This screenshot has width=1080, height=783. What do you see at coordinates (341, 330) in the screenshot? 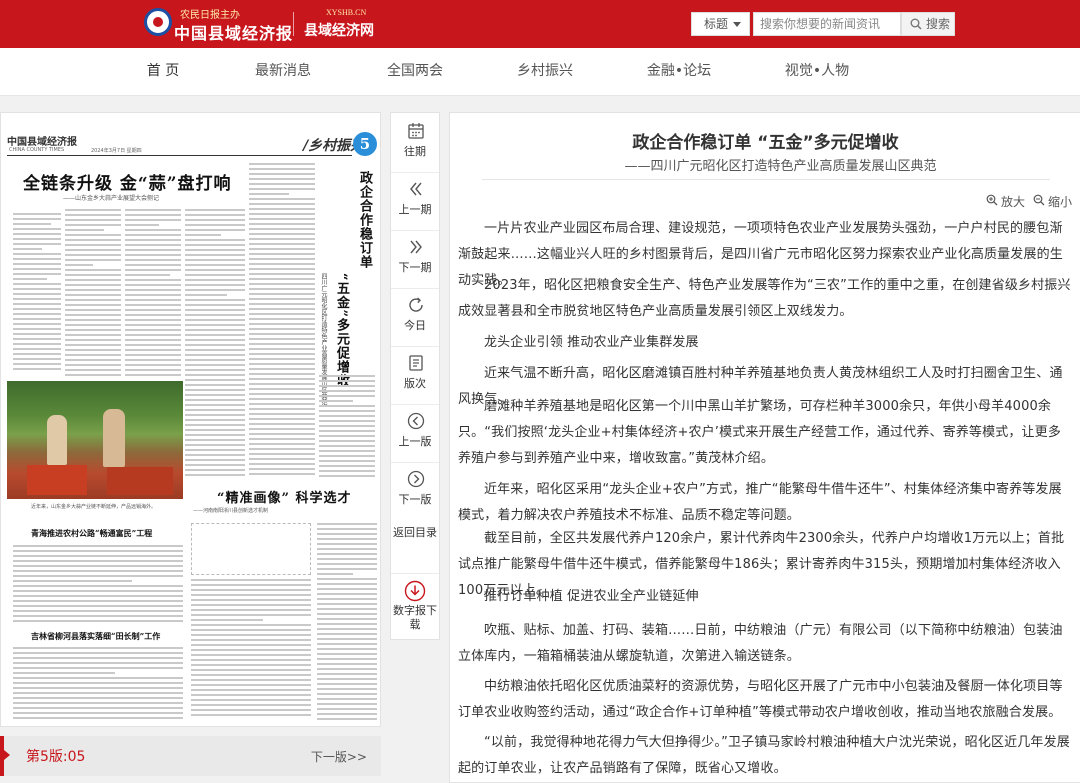
I see `page-vertical-title-2: “五金”多元促增收` at bounding box center [341, 330].